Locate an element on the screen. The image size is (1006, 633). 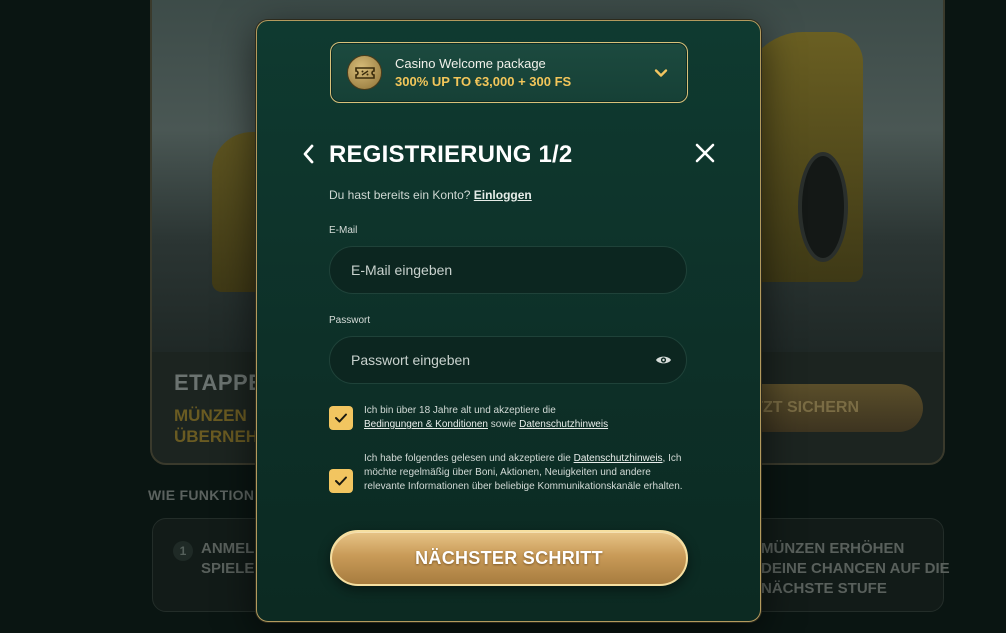
have-account-label: Du hast bereits ein Konto? is located at coordinates (400, 195).